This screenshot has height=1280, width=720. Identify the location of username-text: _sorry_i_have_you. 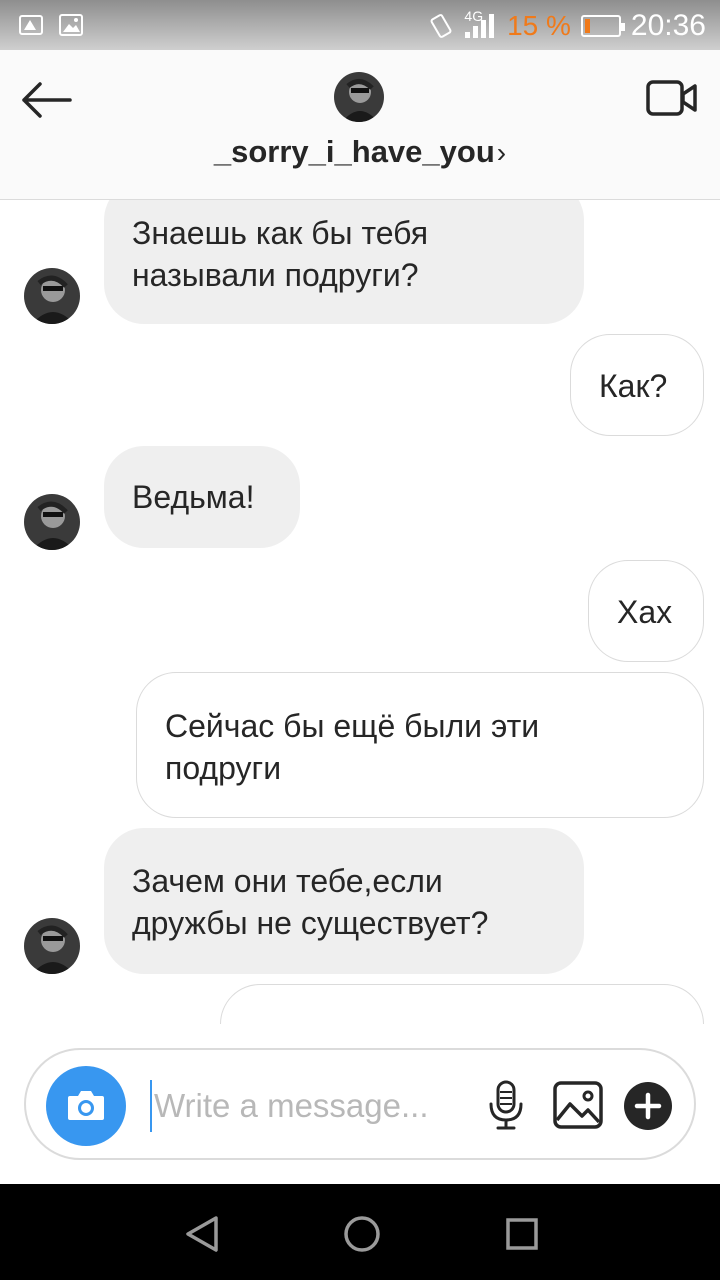
(354, 151).